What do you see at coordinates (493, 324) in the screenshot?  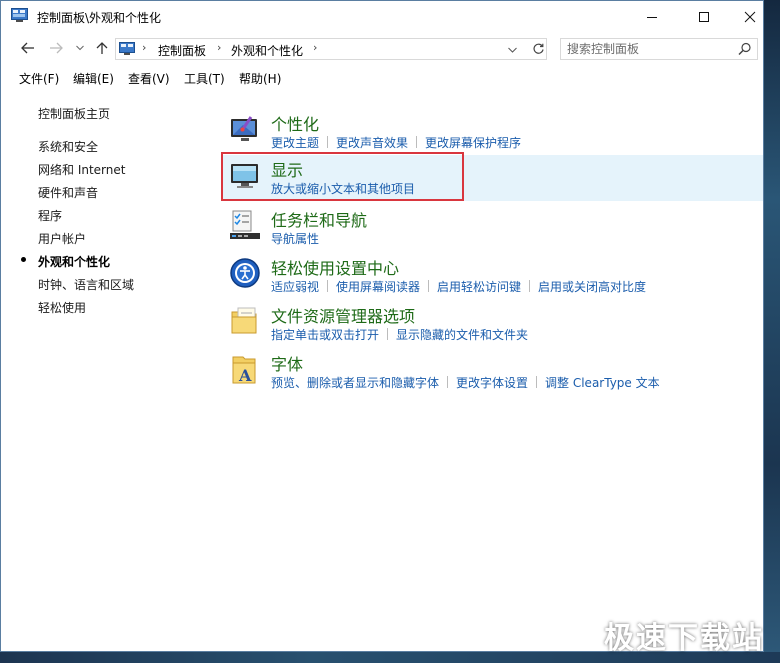 I see `category-folder-options: 文件资源管理器选项 指定单击或双击打开 显示隐藏的文件和文件夹` at bounding box center [493, 324].